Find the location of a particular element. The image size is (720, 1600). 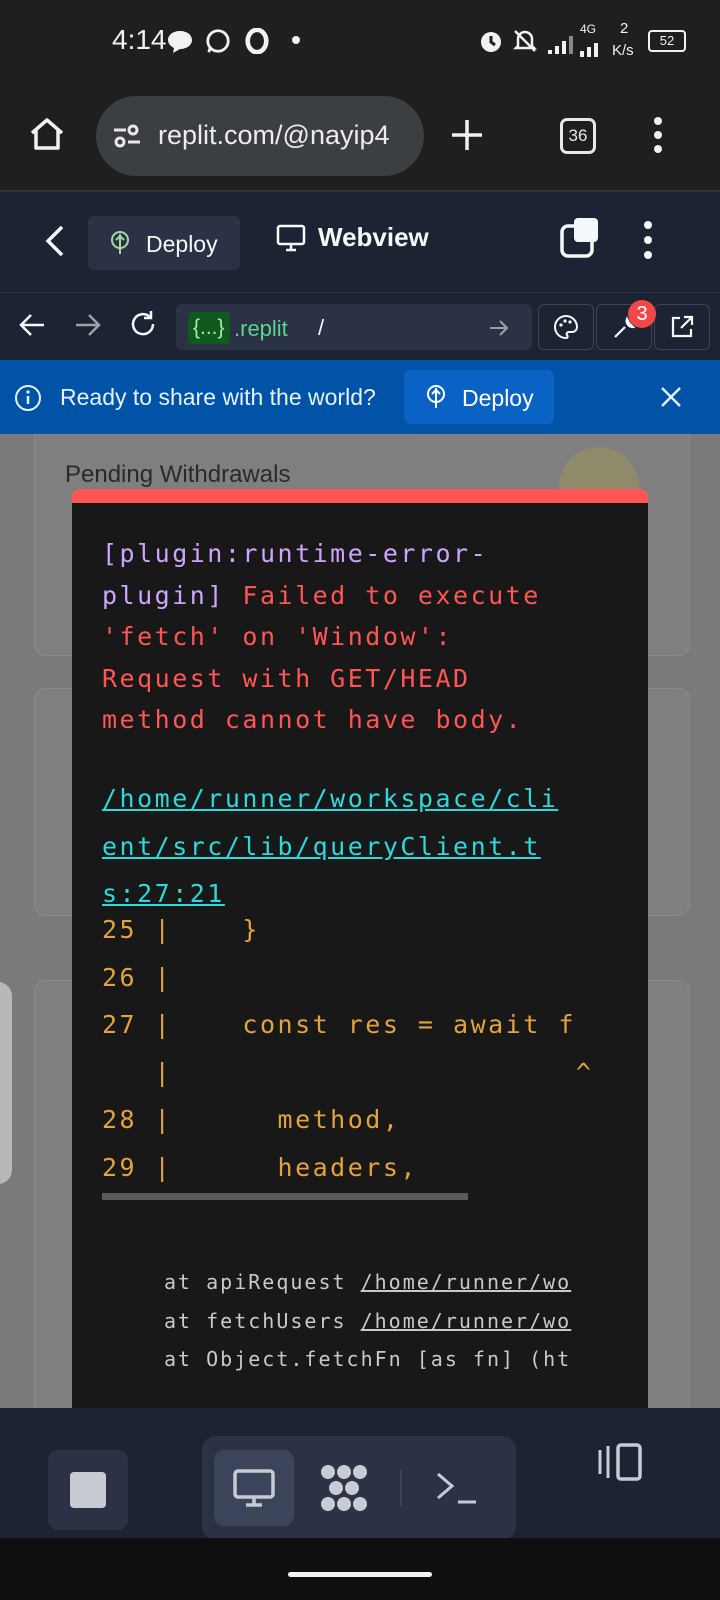

clock: 4:14 is located at coordinates (139, 39).